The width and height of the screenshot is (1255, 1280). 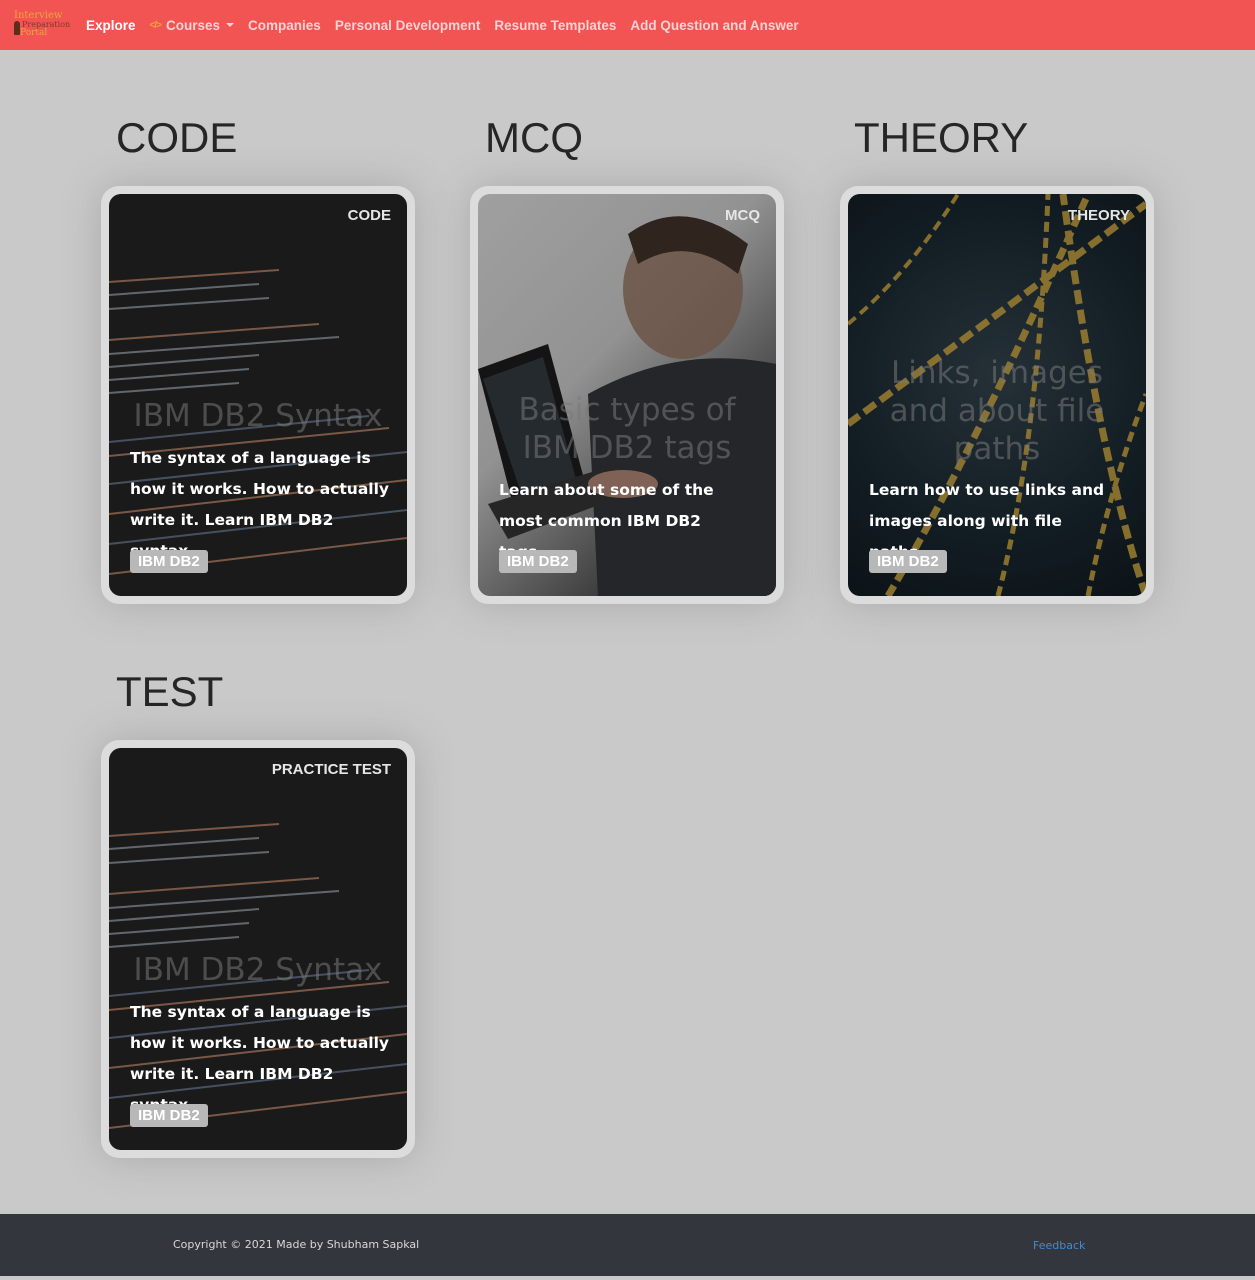 I want to click on section-title-theory: THEORY, so click(x=941, y=137).